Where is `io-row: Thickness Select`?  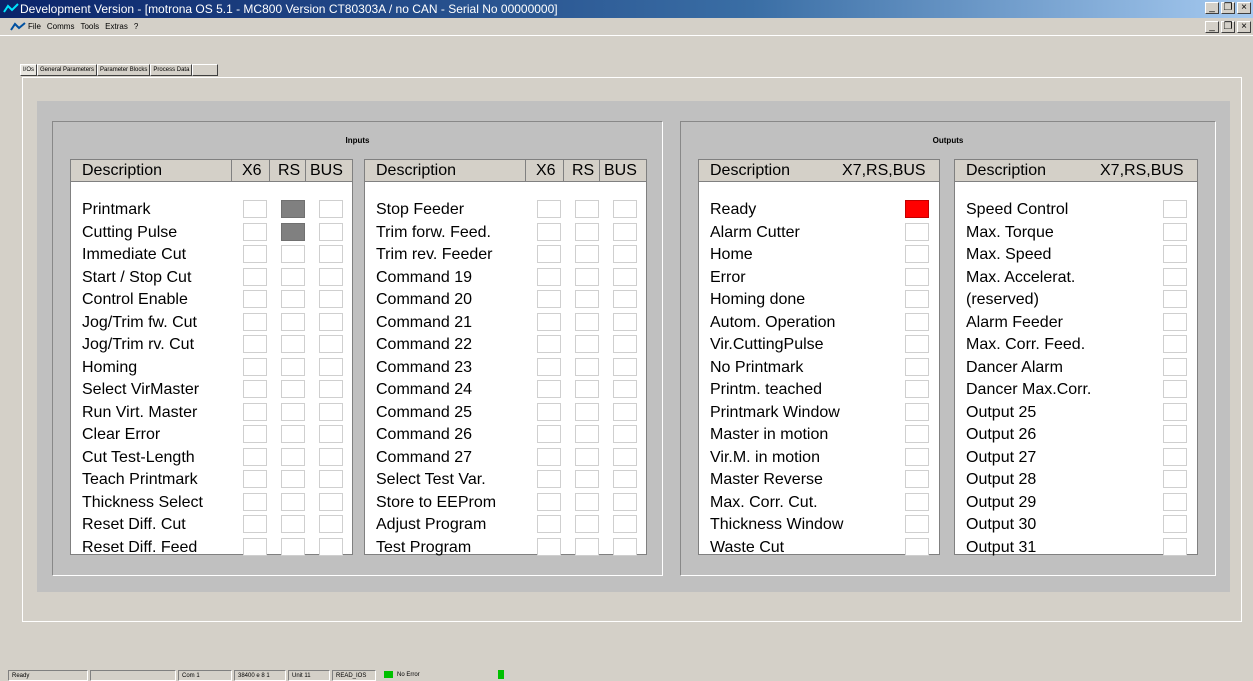 io-row: Thickness Select is located at coordinates (211, 502).